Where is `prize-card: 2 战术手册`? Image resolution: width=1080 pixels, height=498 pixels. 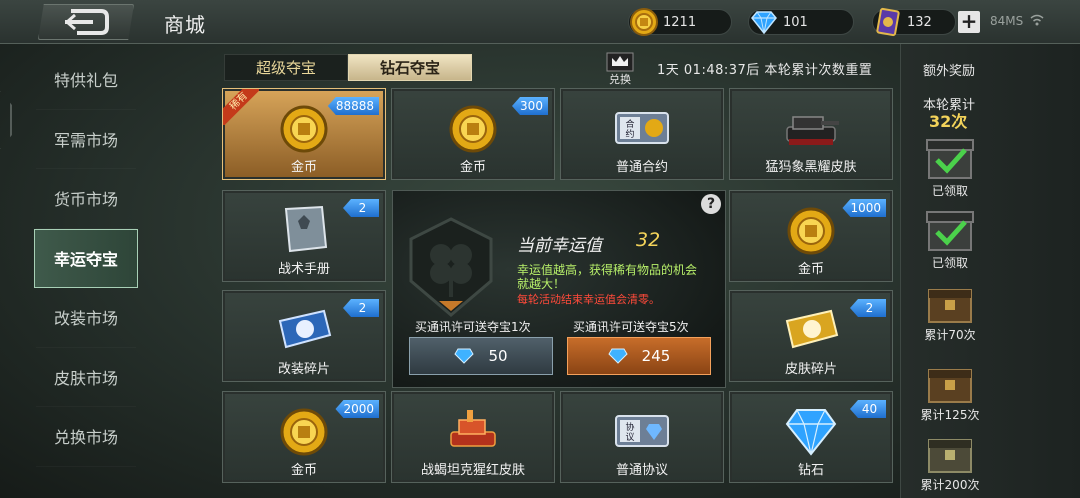 prize-card: 2 战术手册 is located at coordinates (304, 236).